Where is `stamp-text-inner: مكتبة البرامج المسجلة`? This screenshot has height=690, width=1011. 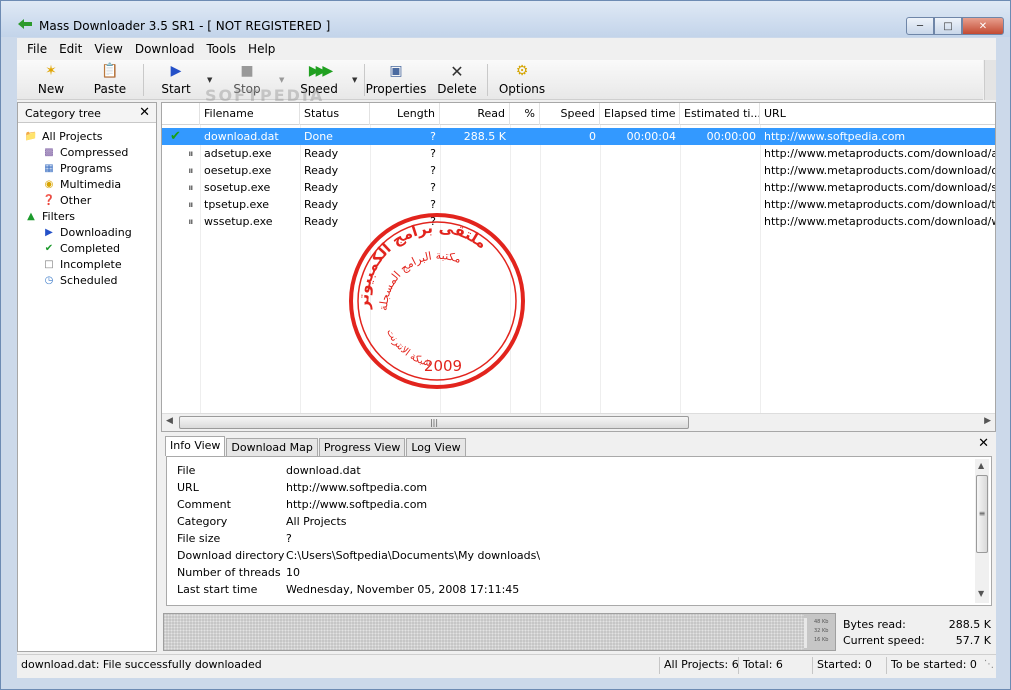 stamp-text-inner: مكتبة البرامج المسجلة is located at coordinates (420, 280).